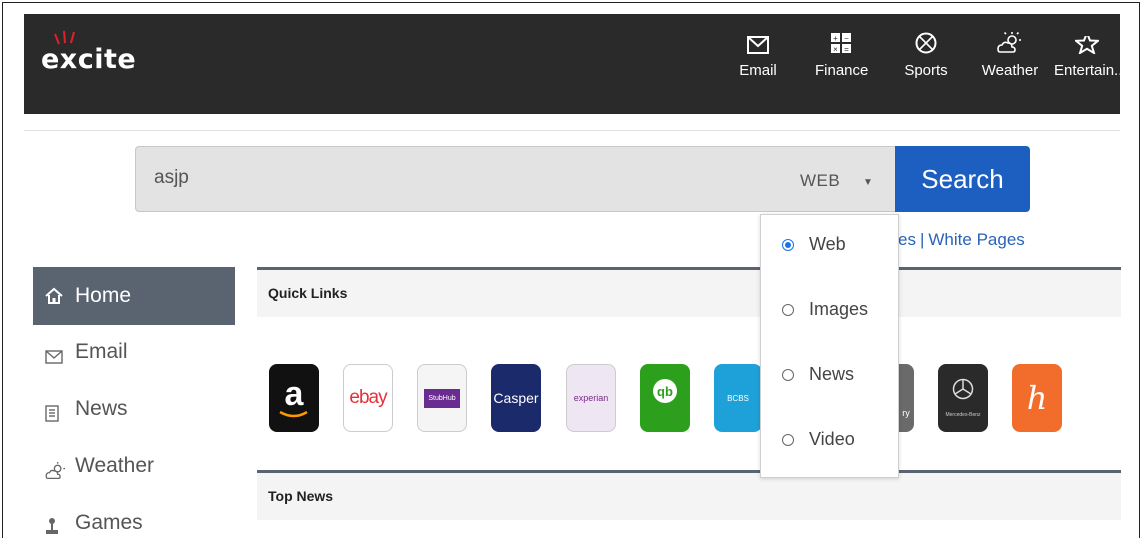 This screenshot has height=547, width=1144. Describe the element at coordinates (1010, 55) in the screenshot. I see `nav-weather: Weather` at that location.